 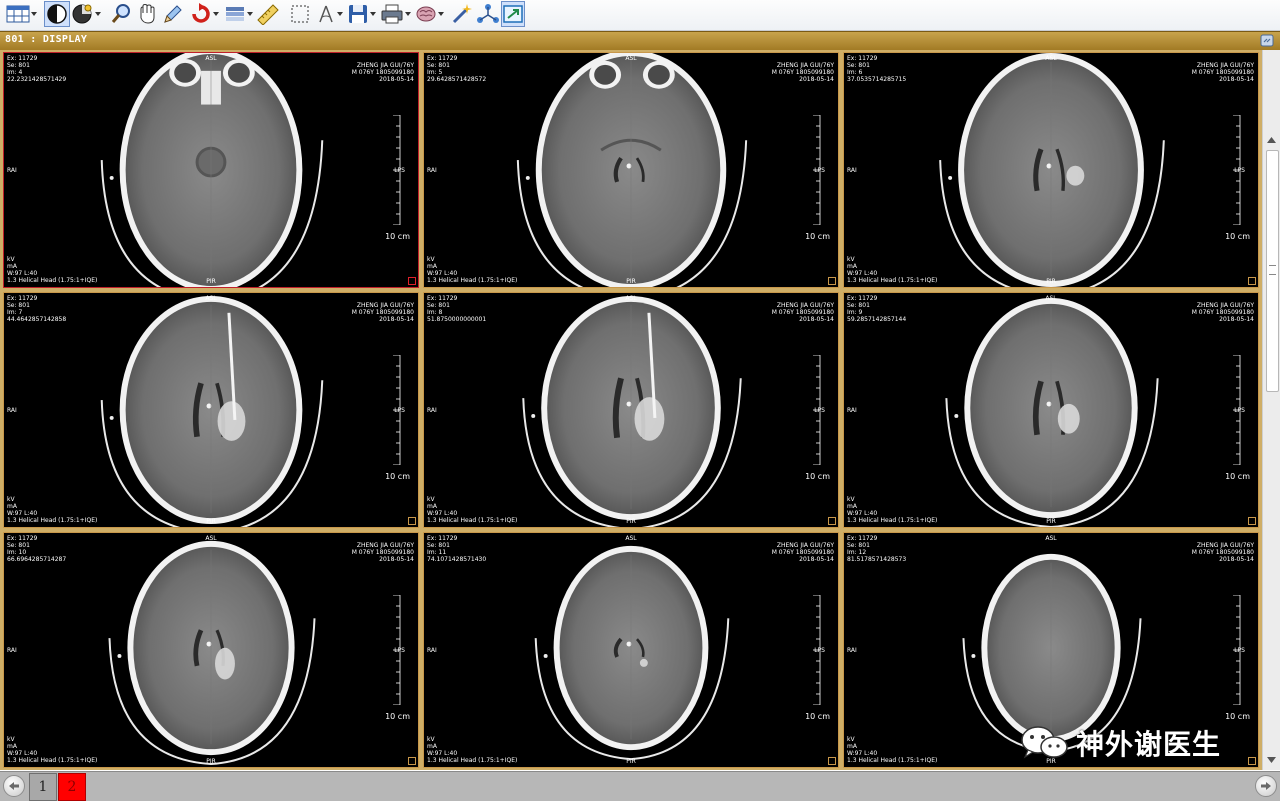 I want to click on patient-name: ZHENG JIA GUI/76Y, so click(x=1225, y=305).